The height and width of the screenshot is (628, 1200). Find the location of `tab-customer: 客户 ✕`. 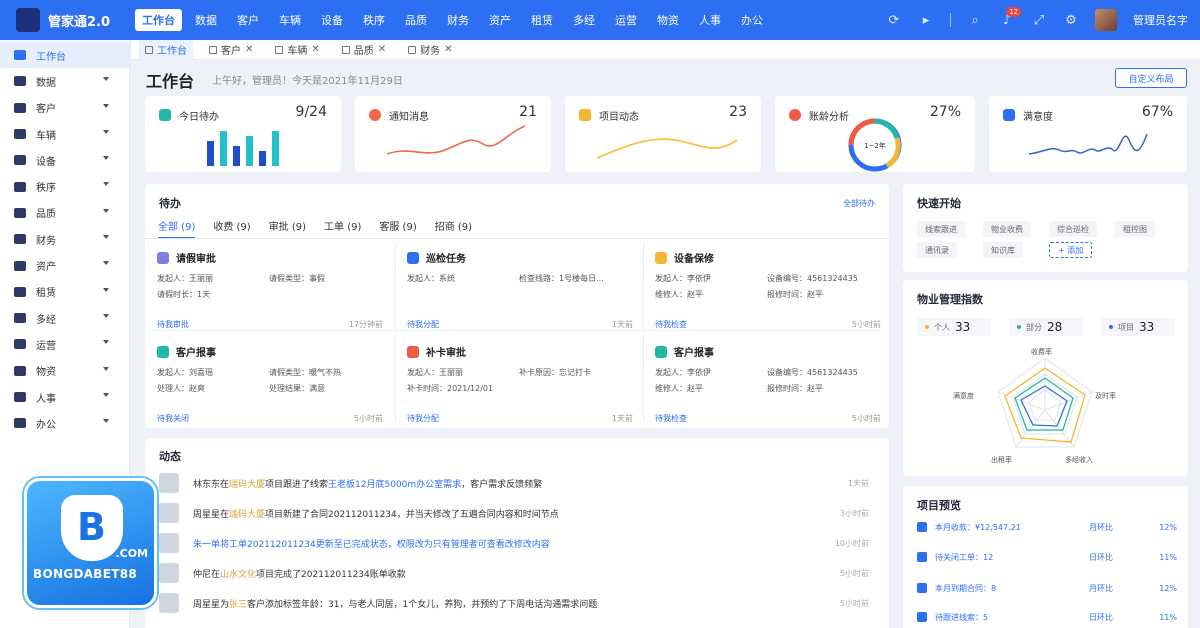

tab-customer: 客户 ✕ is located at coordinates (231, 50).